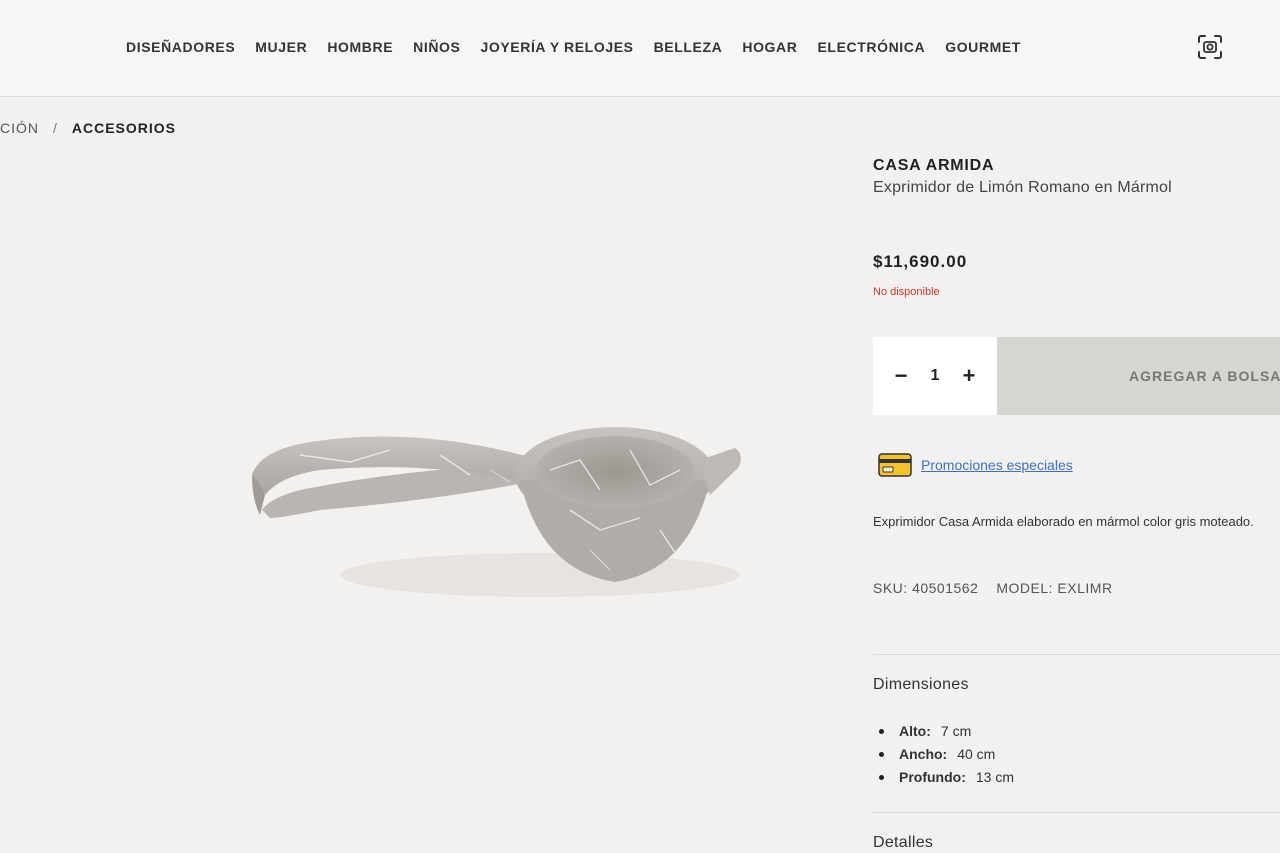 The height and width of the screenshot is (853, 1280). What do you see at coordinates (993, 588) in the screenshot?
I see `product-codes: SKU: 40501562 MODEL: EXLIMR` at bounding box center [993, 588].